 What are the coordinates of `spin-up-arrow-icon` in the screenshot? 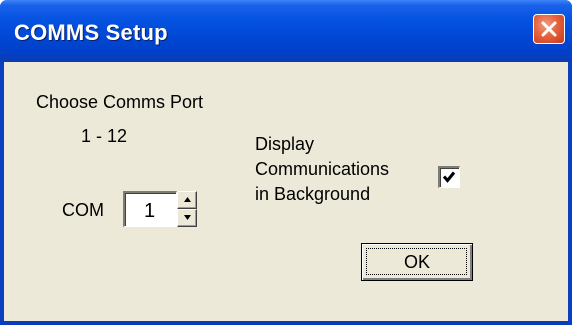 It's located at (187, 199).